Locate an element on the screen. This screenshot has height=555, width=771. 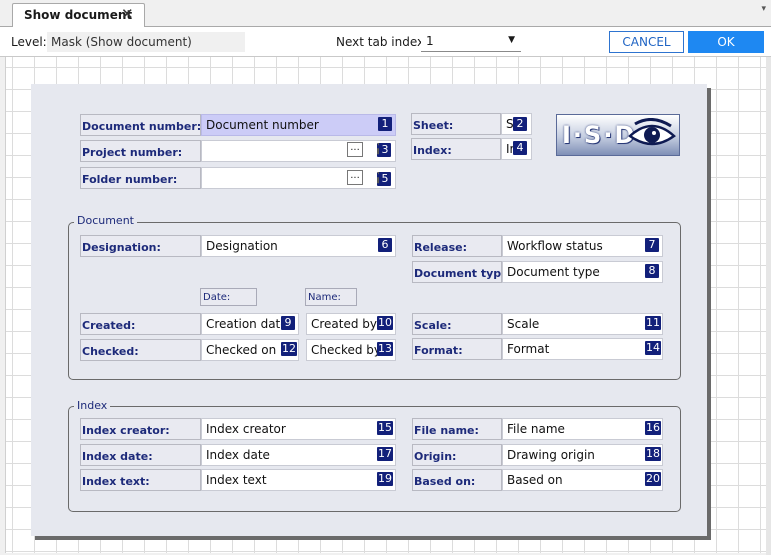
name-caption: Name: is located at coordinates (331, 297).